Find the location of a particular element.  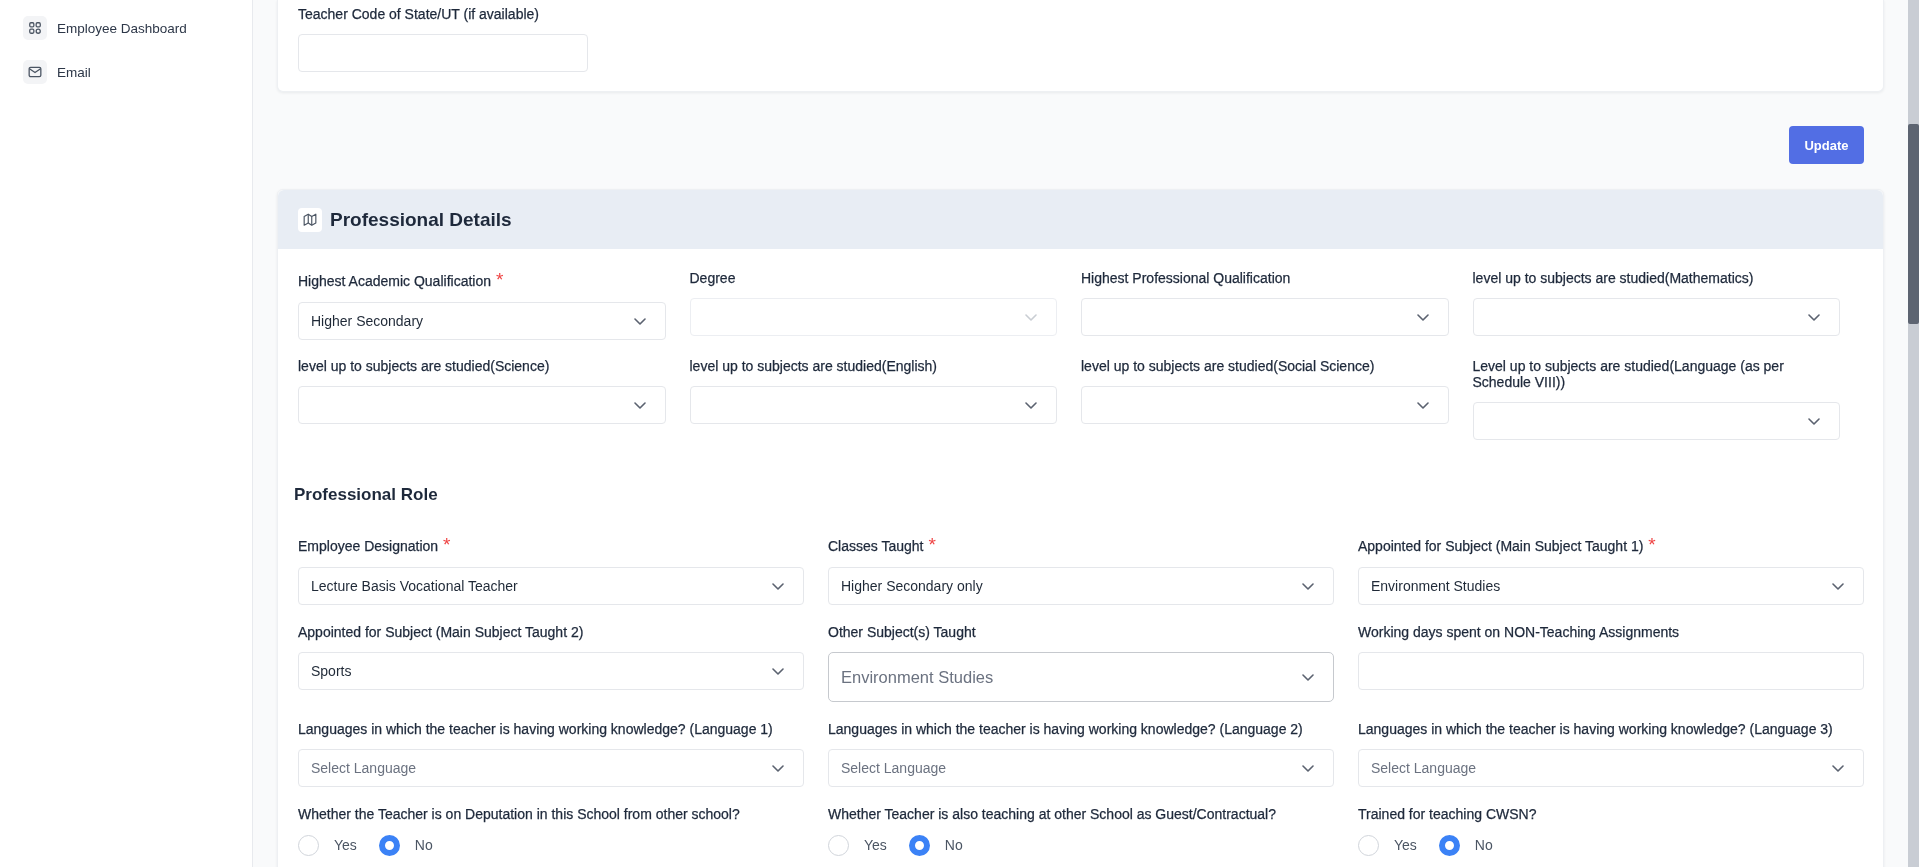

field-label: Classes Taught is located at coordinates (876, 546).